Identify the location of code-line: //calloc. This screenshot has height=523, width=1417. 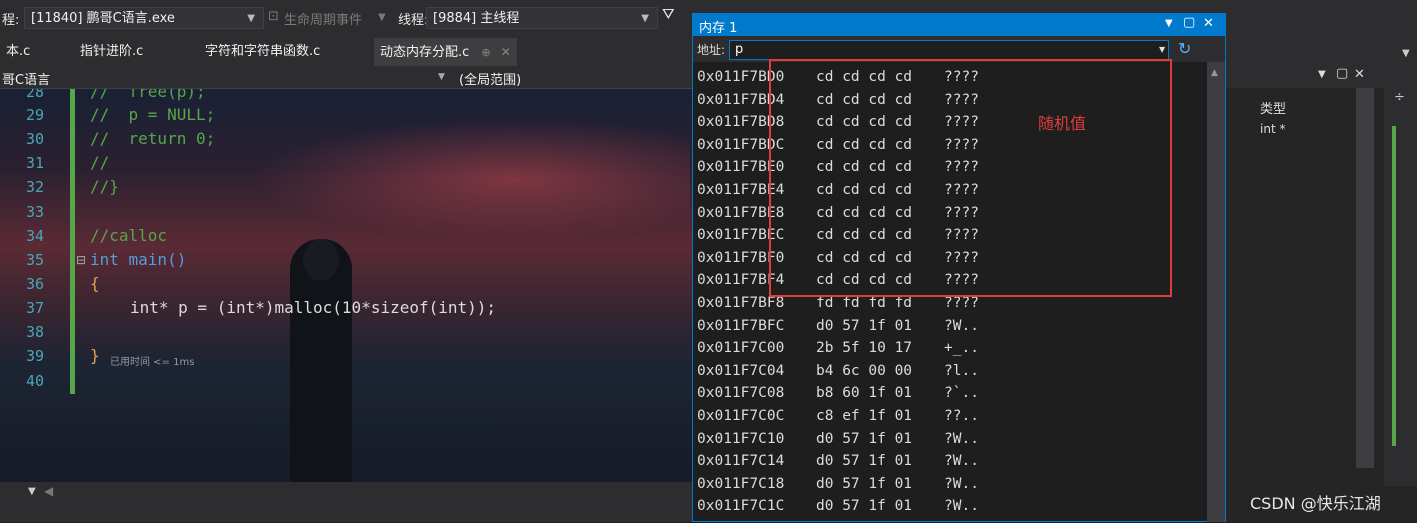
(129, 235).